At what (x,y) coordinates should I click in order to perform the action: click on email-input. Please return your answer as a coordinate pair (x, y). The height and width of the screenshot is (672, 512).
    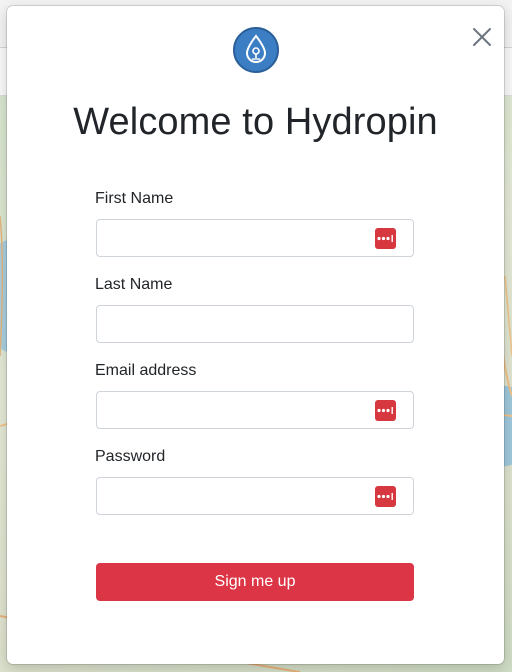
    Looking at the image, I should click on (255, 410).